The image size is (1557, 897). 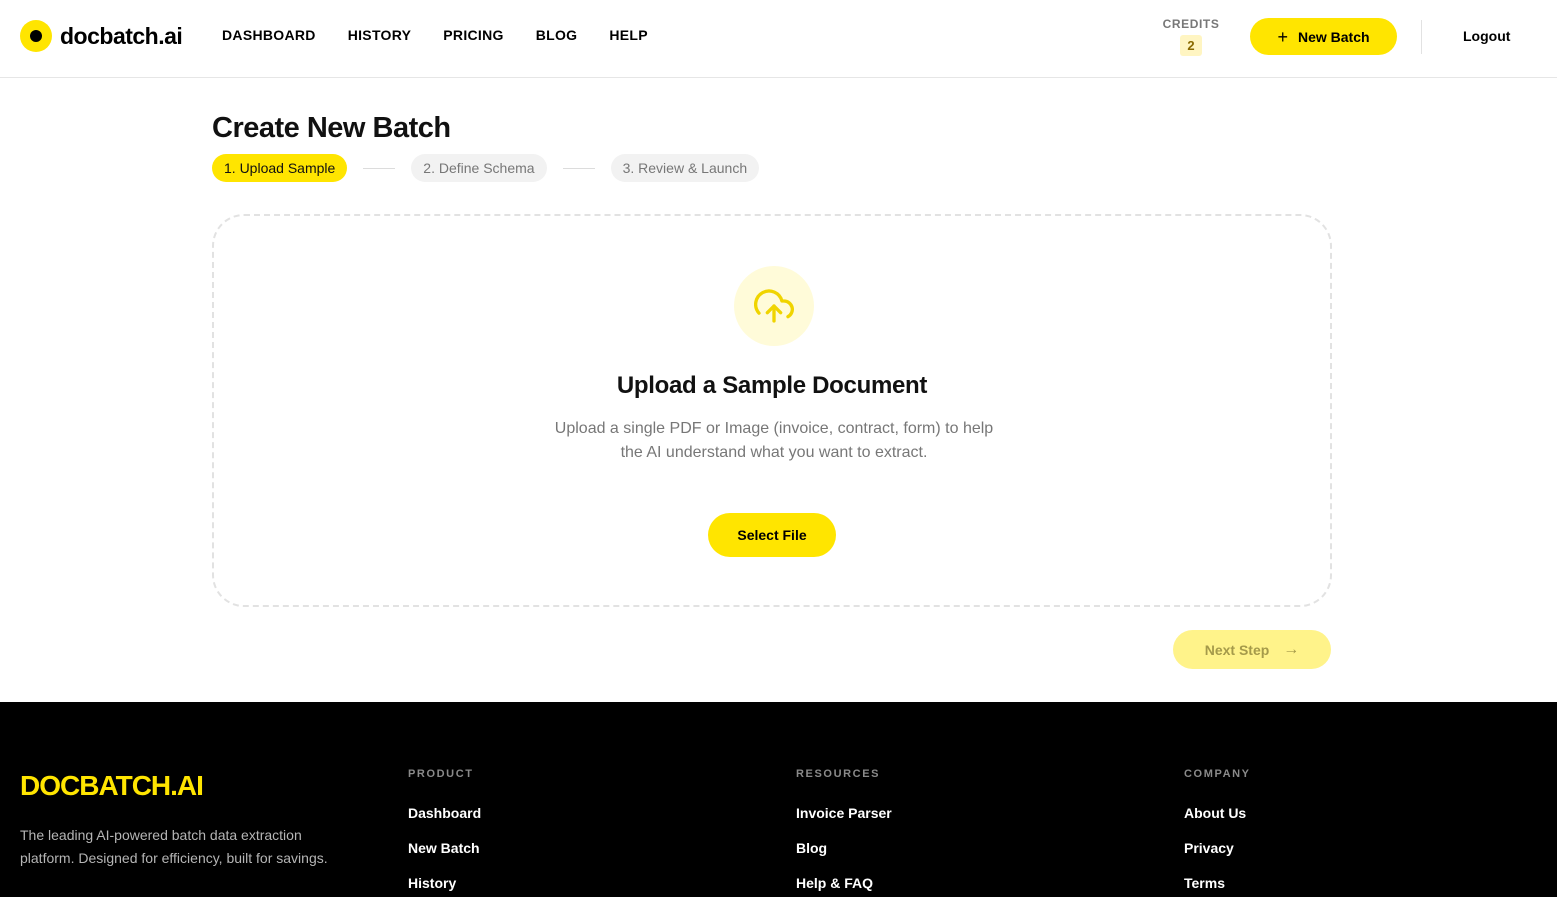 I want to click on upload-icon-circle, so click(x=774, y=306).